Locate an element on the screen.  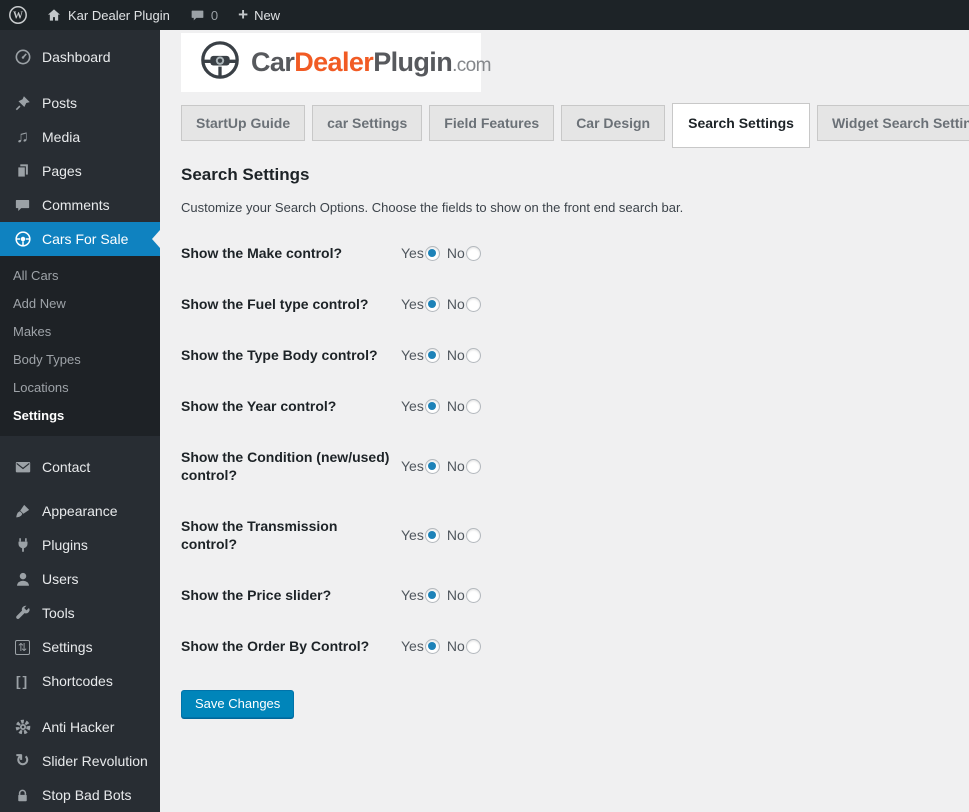
svg-text: W is located at coordinates (18, 16).